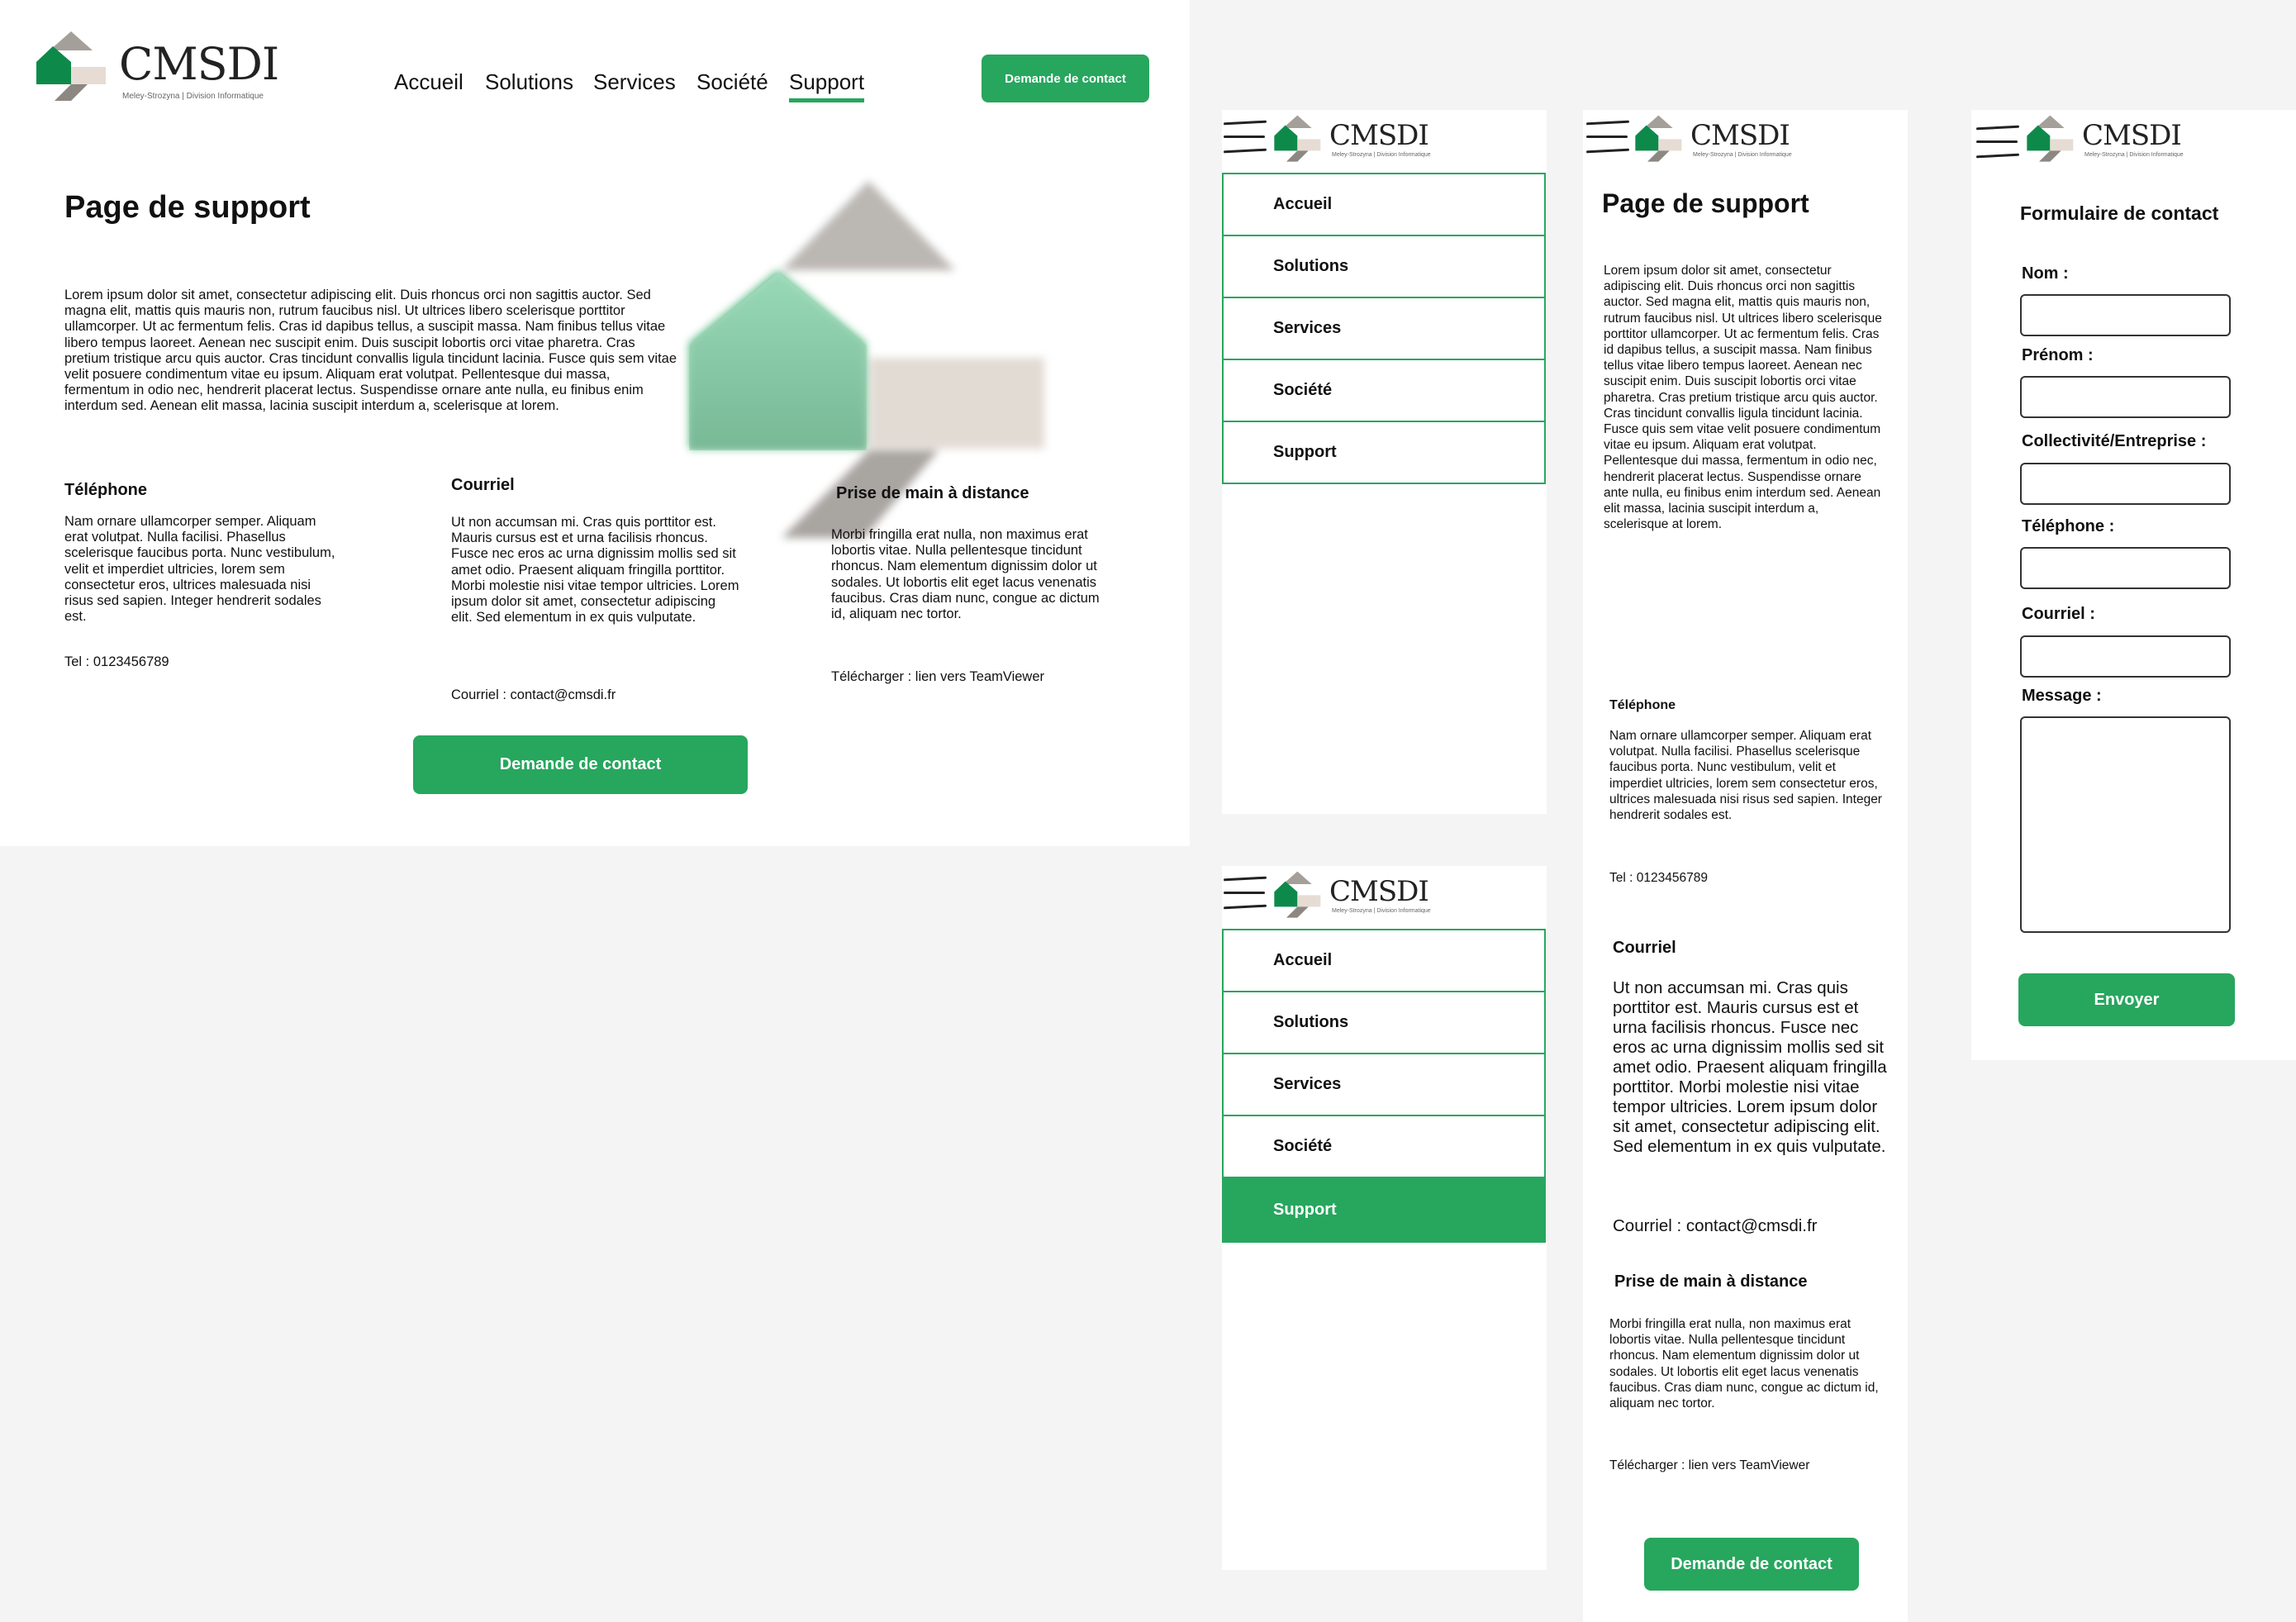  Describe the element at coordinates (2125, 397) in the screenshot. I see `prenom-input` at that location.